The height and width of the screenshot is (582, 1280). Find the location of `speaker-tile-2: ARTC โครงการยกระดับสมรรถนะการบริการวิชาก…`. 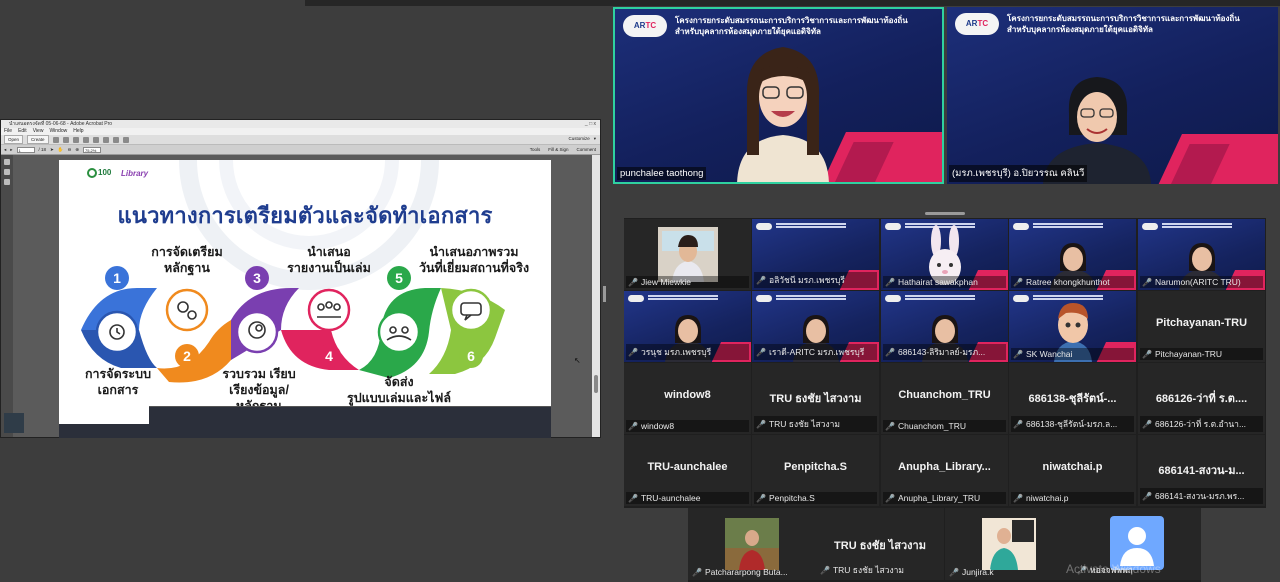

speaker-tile-2: ARTC โครงการยกระดับสมรรถนะการบริการวิชาก… is located at coordinates (1112, 95).